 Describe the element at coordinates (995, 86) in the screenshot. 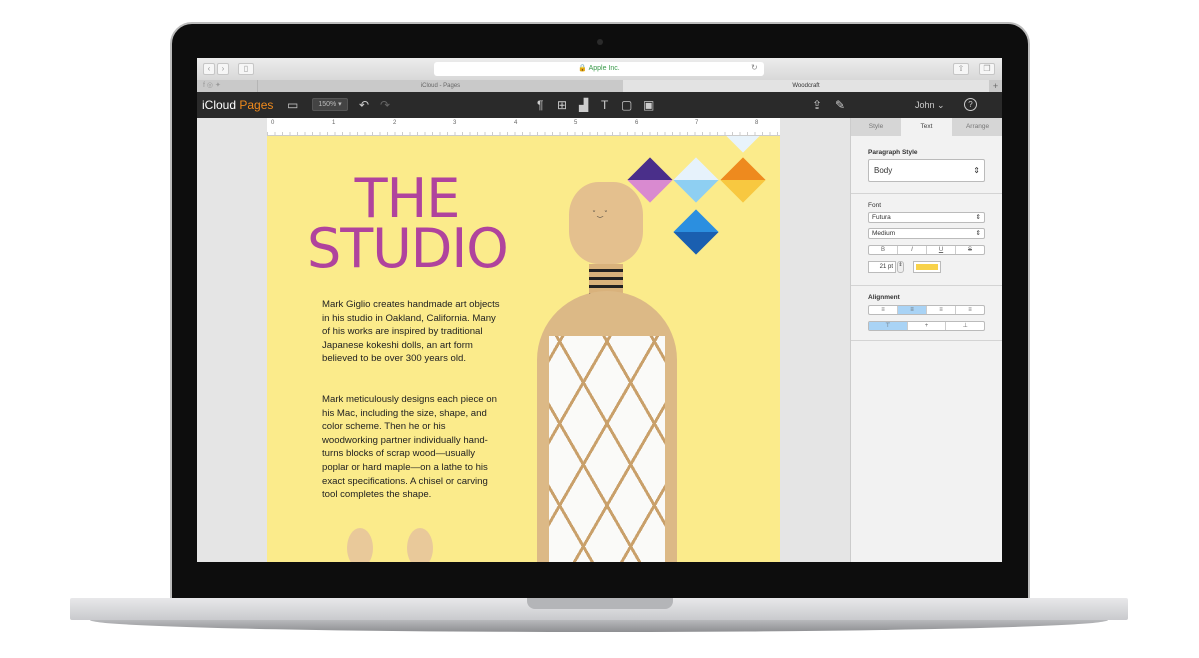

I see `new-tab-button: +` at that location.